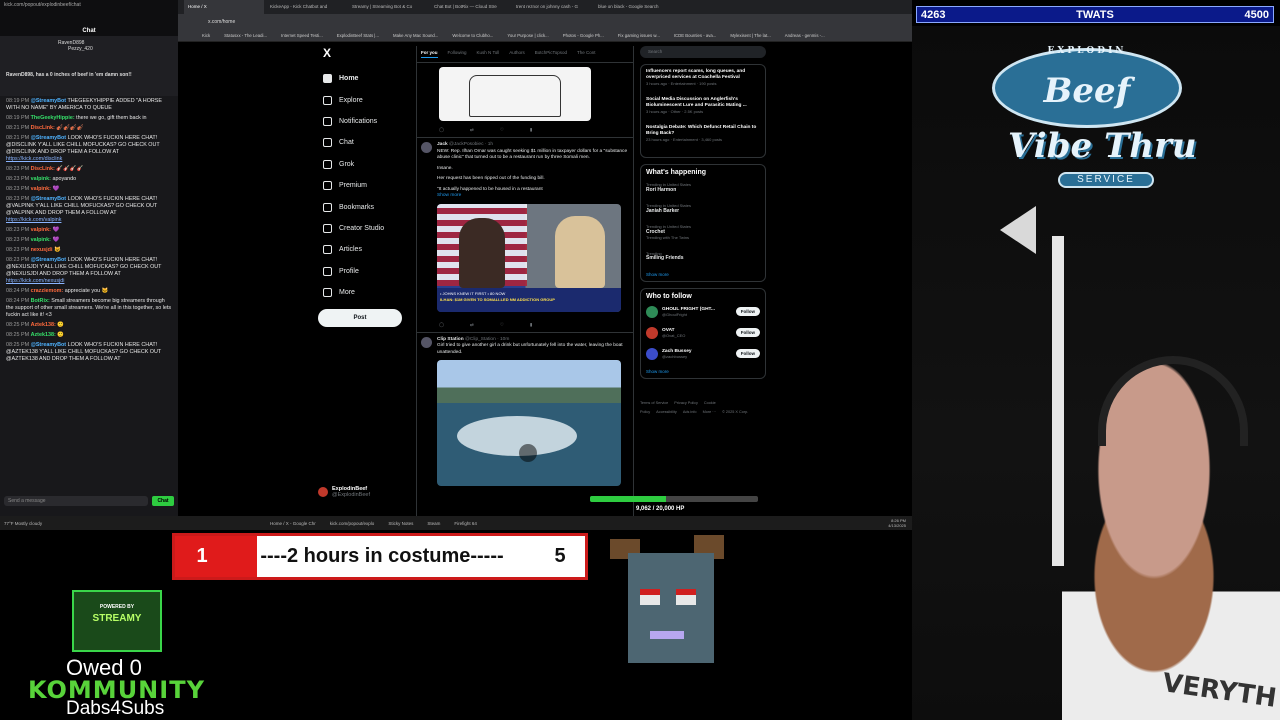  What do you see at coordinates (368, 292) in the screenshot?
I see `nav-item-more: More` at bounding box center [368, 292].